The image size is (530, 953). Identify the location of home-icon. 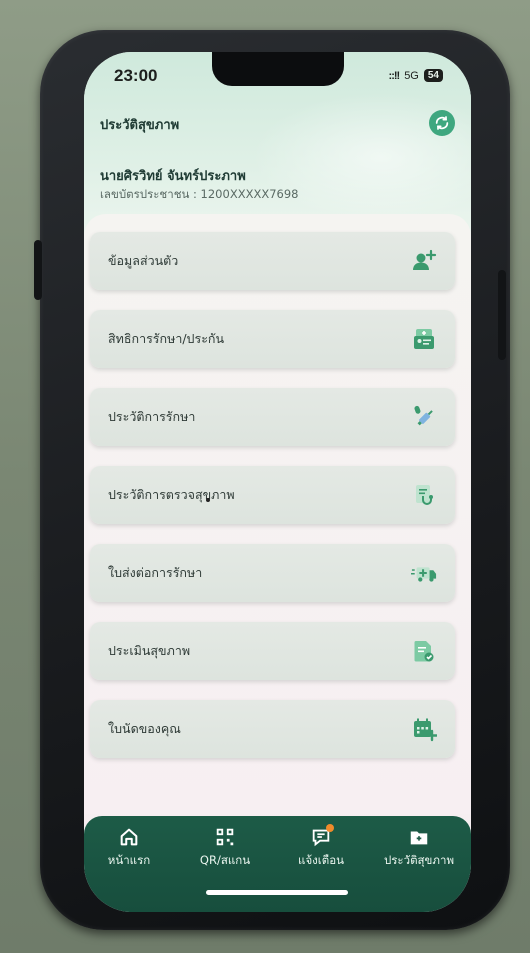
(129, 837).